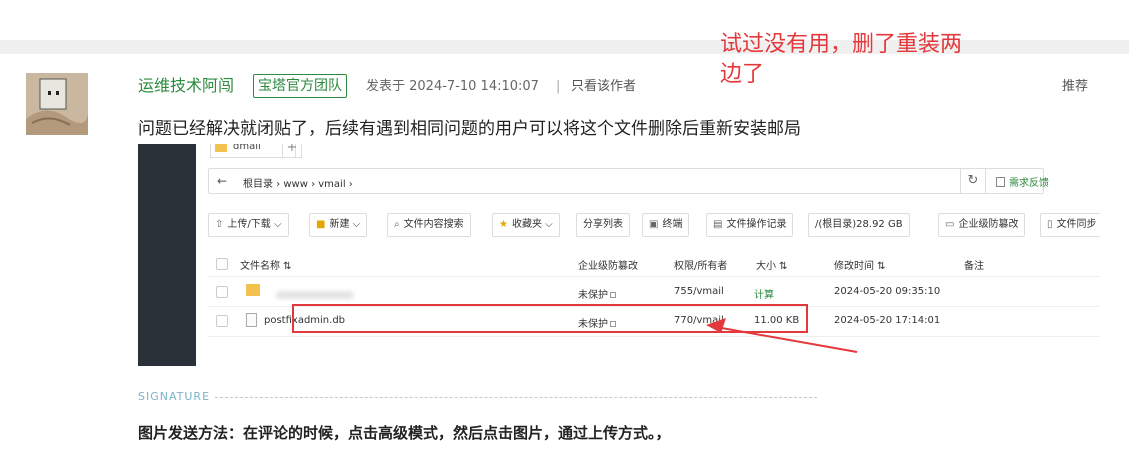  Describe the element at coordinates (654, 336) in the screenshot. I see `row-divider` at that location.